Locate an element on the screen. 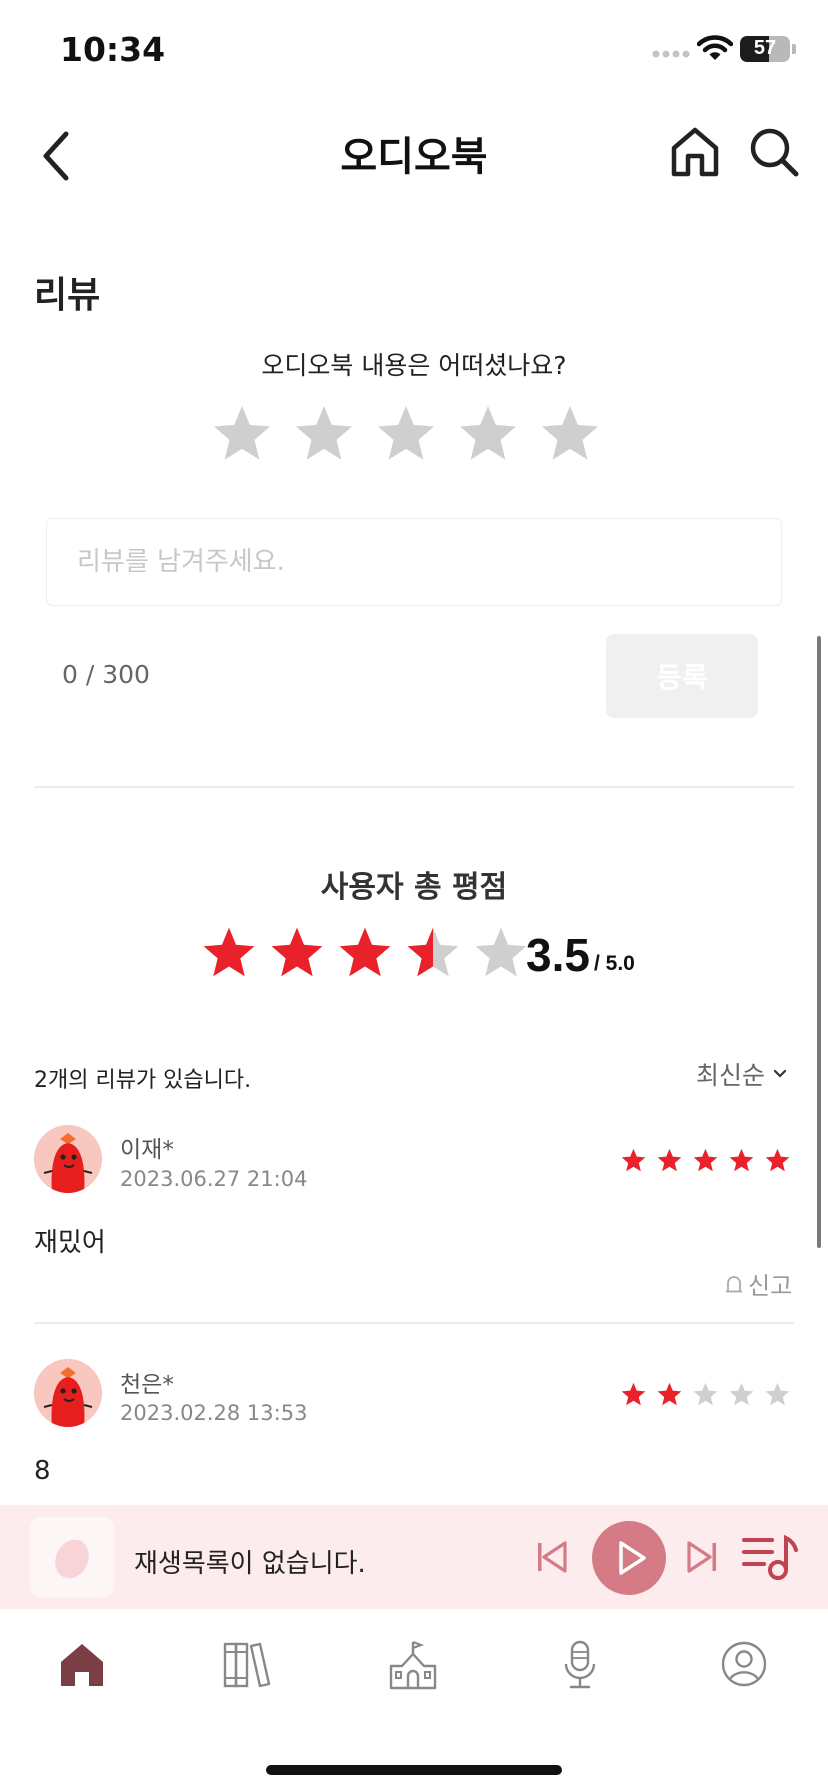  search-button is located at coordinates (774, 152).